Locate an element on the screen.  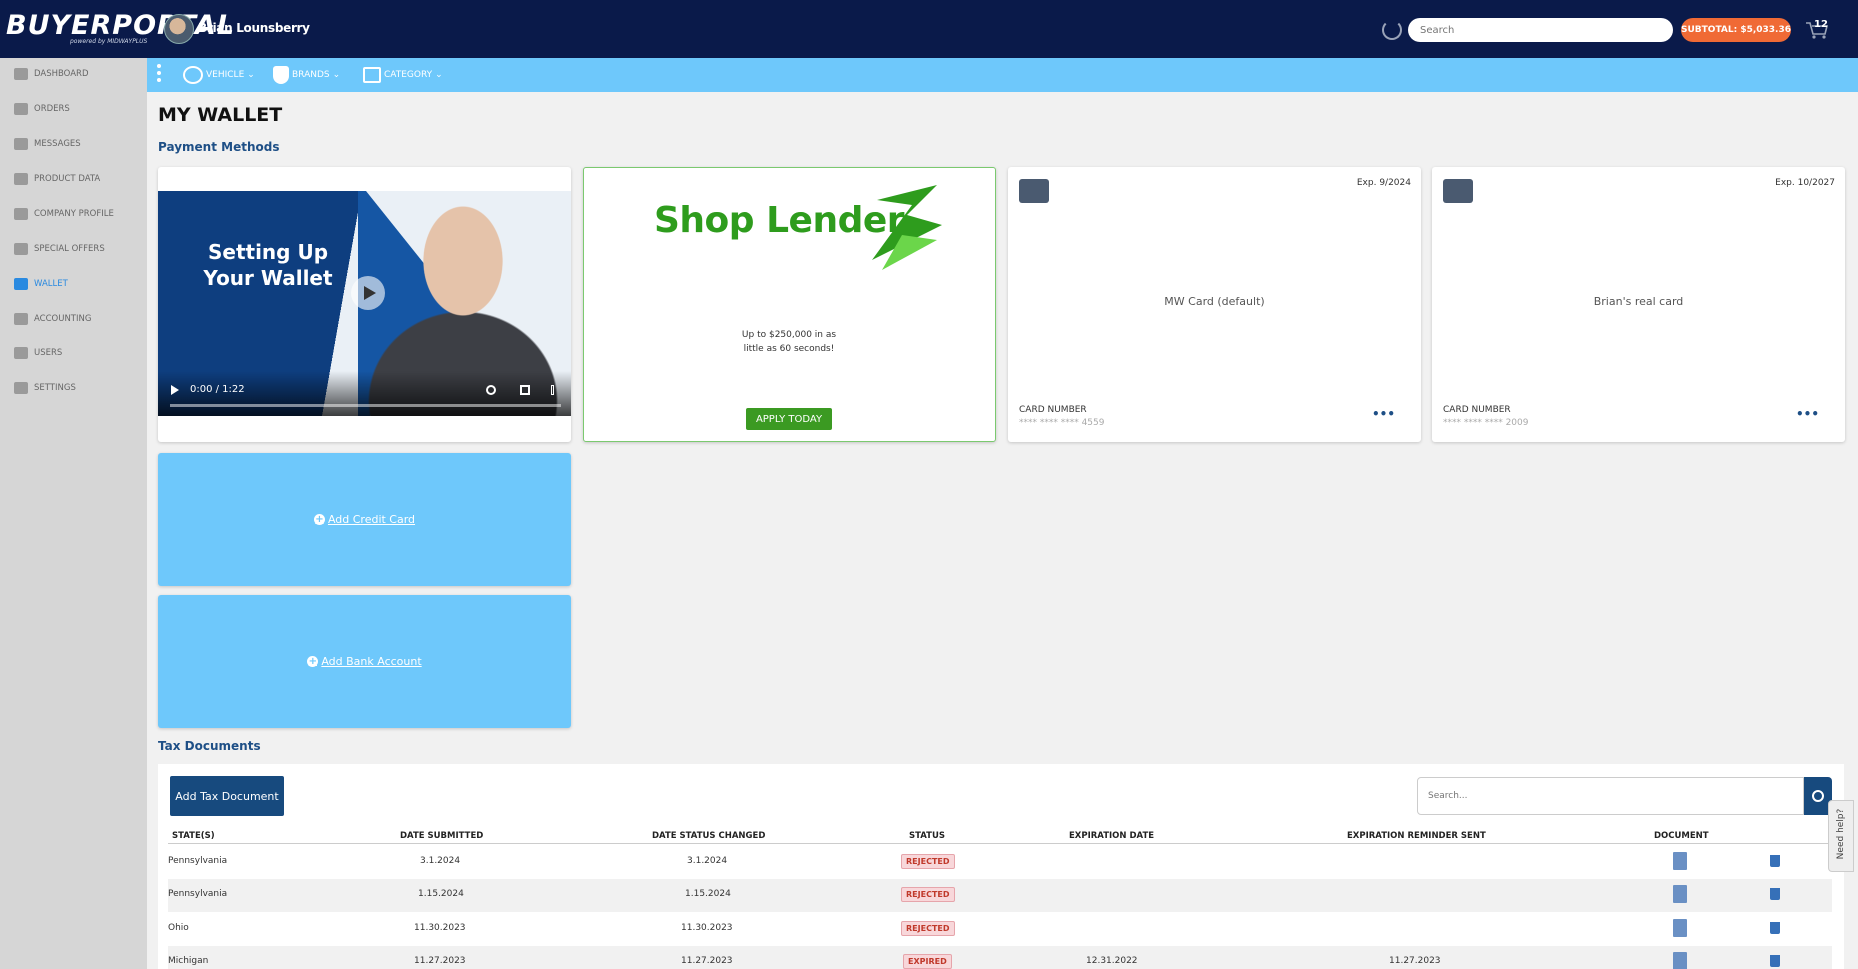
tax-search-input is located at coordinates (1610, 796).